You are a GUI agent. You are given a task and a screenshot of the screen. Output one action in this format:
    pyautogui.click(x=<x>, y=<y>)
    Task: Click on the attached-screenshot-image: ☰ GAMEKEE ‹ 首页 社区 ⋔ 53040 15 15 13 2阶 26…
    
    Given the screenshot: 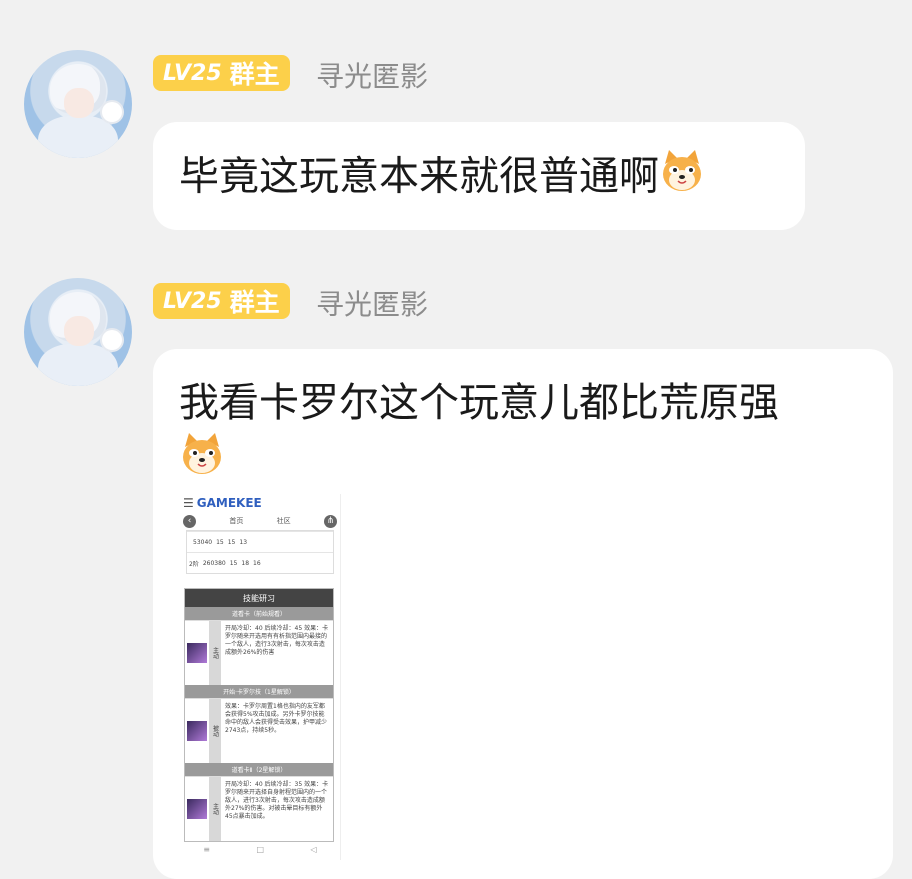 What is the action you would take?
    pyautogui.click(x=260, y=677)
    